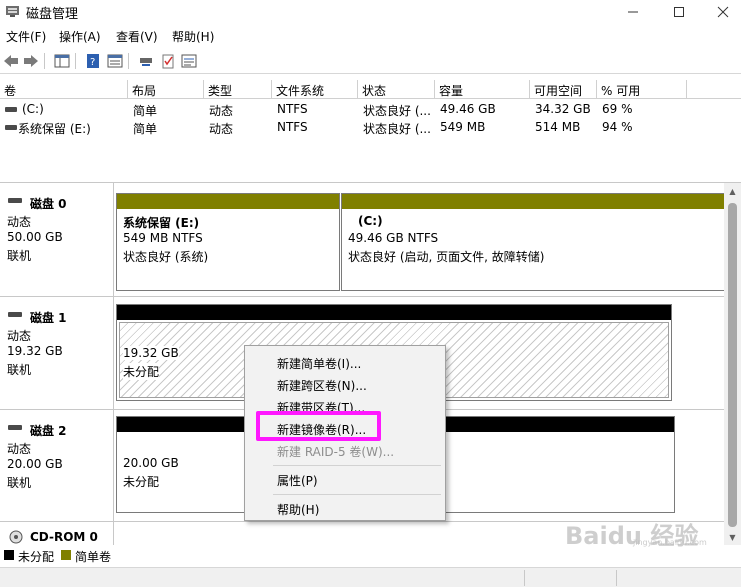 Image resolution: width=741 pixels, height=587 pixels. Describe the element at coordinates (315, 89) in the screenshot. I see `column-header-filesystem: 文件系统` at that location.